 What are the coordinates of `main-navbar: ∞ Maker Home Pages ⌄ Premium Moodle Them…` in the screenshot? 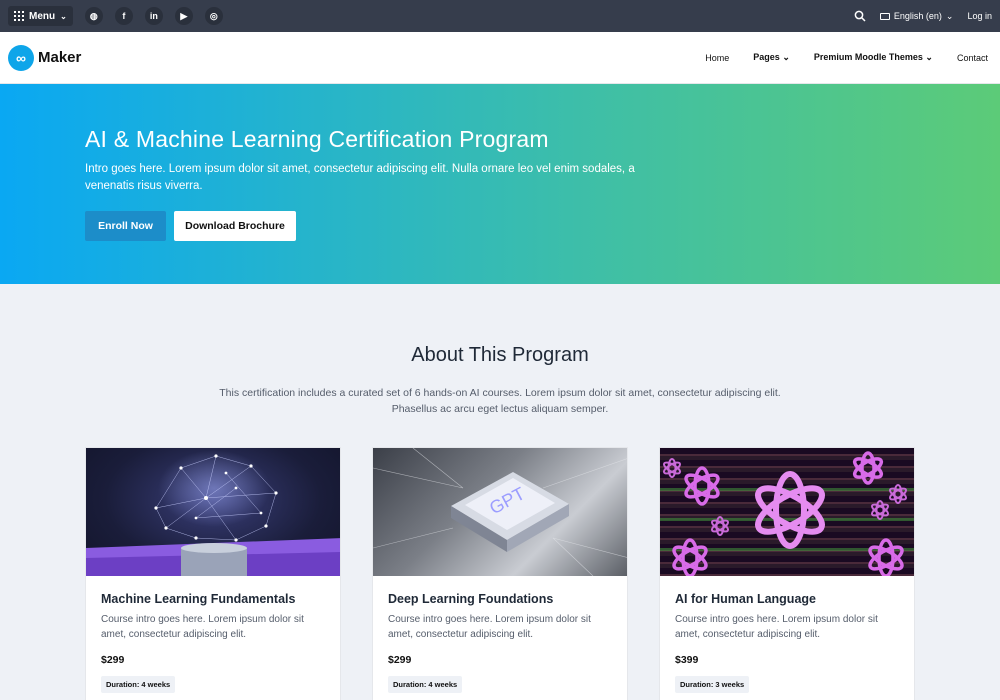 It's located at (500, 58).